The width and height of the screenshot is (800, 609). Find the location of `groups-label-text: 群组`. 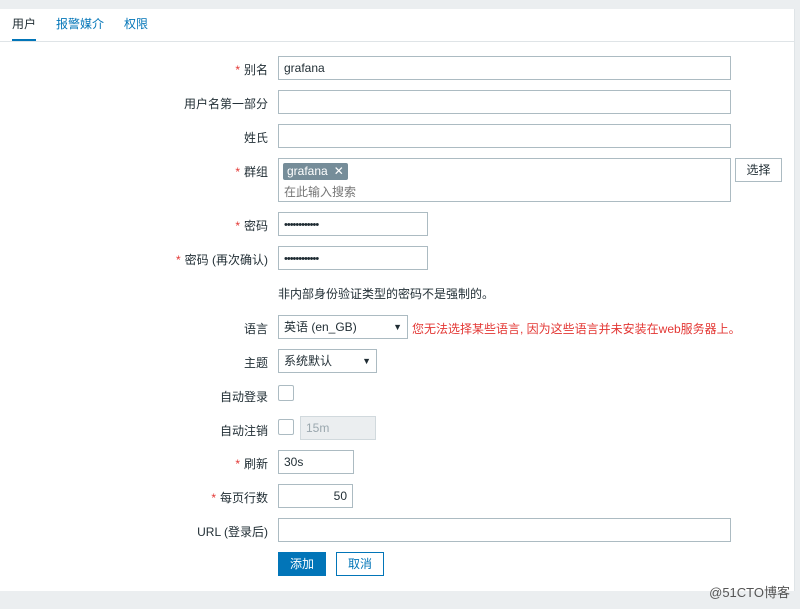

groups-label-text: 群组 is located at coordinates (255, 172).